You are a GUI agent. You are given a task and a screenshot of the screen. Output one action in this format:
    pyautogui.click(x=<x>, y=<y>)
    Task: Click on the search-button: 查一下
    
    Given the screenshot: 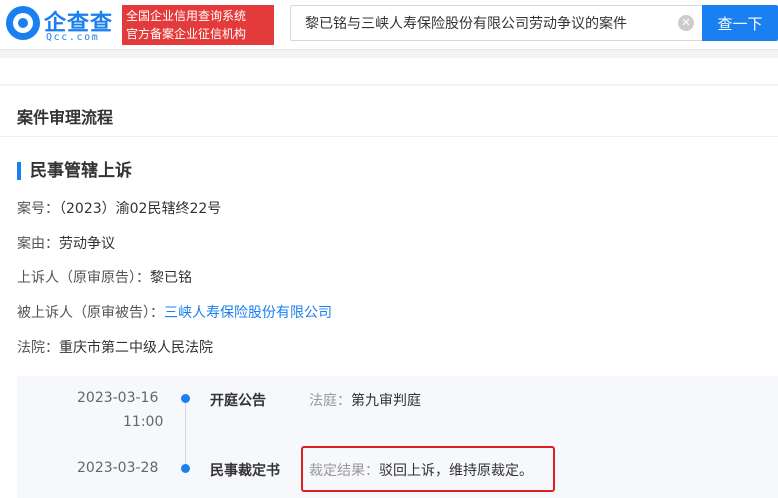 What is the action you would take?
    pyautogui.click(x=740, y=23)
    